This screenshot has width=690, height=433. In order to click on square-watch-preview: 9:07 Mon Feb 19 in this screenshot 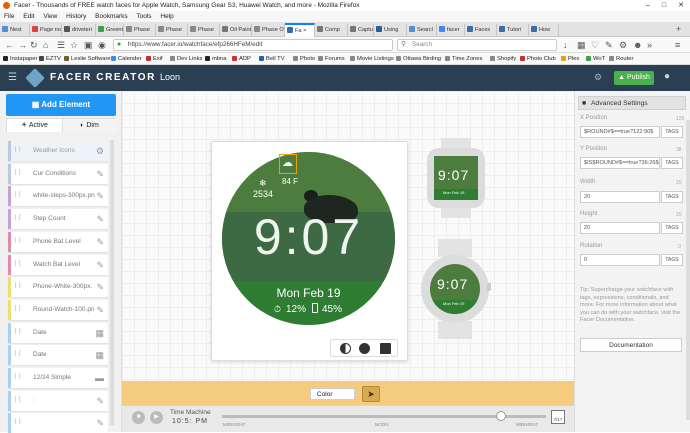, I will do `click(456, 178)`.